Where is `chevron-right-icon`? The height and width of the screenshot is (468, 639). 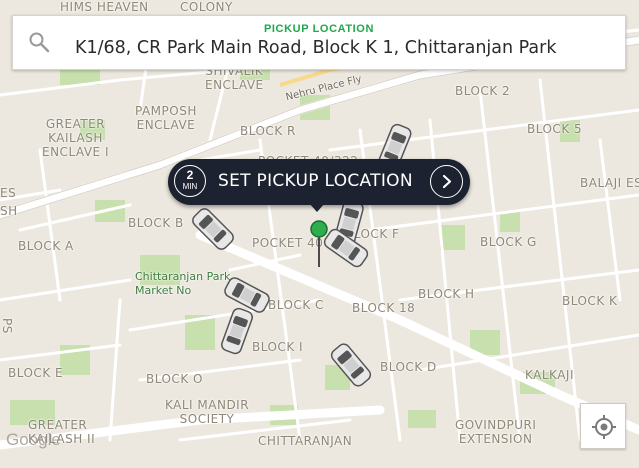
chevron-right-icon is located at coordinates (446, 181).